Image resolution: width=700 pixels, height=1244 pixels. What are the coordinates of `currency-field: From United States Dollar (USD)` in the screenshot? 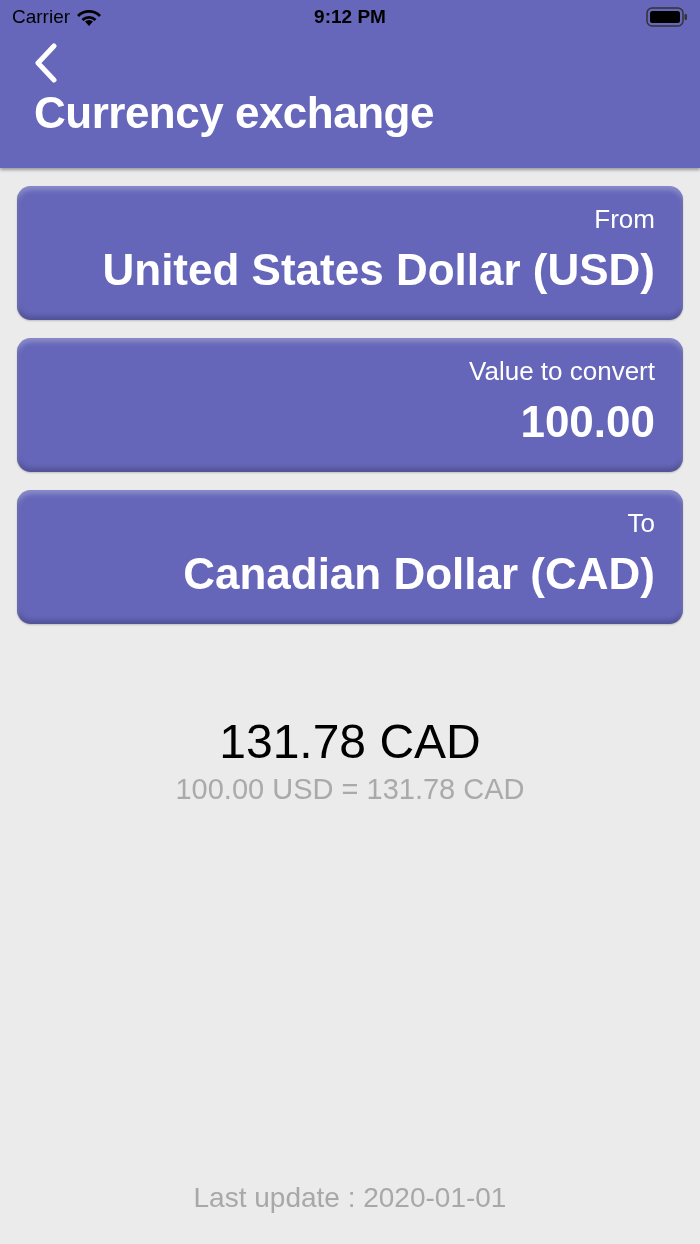 It's located at (350, 253).